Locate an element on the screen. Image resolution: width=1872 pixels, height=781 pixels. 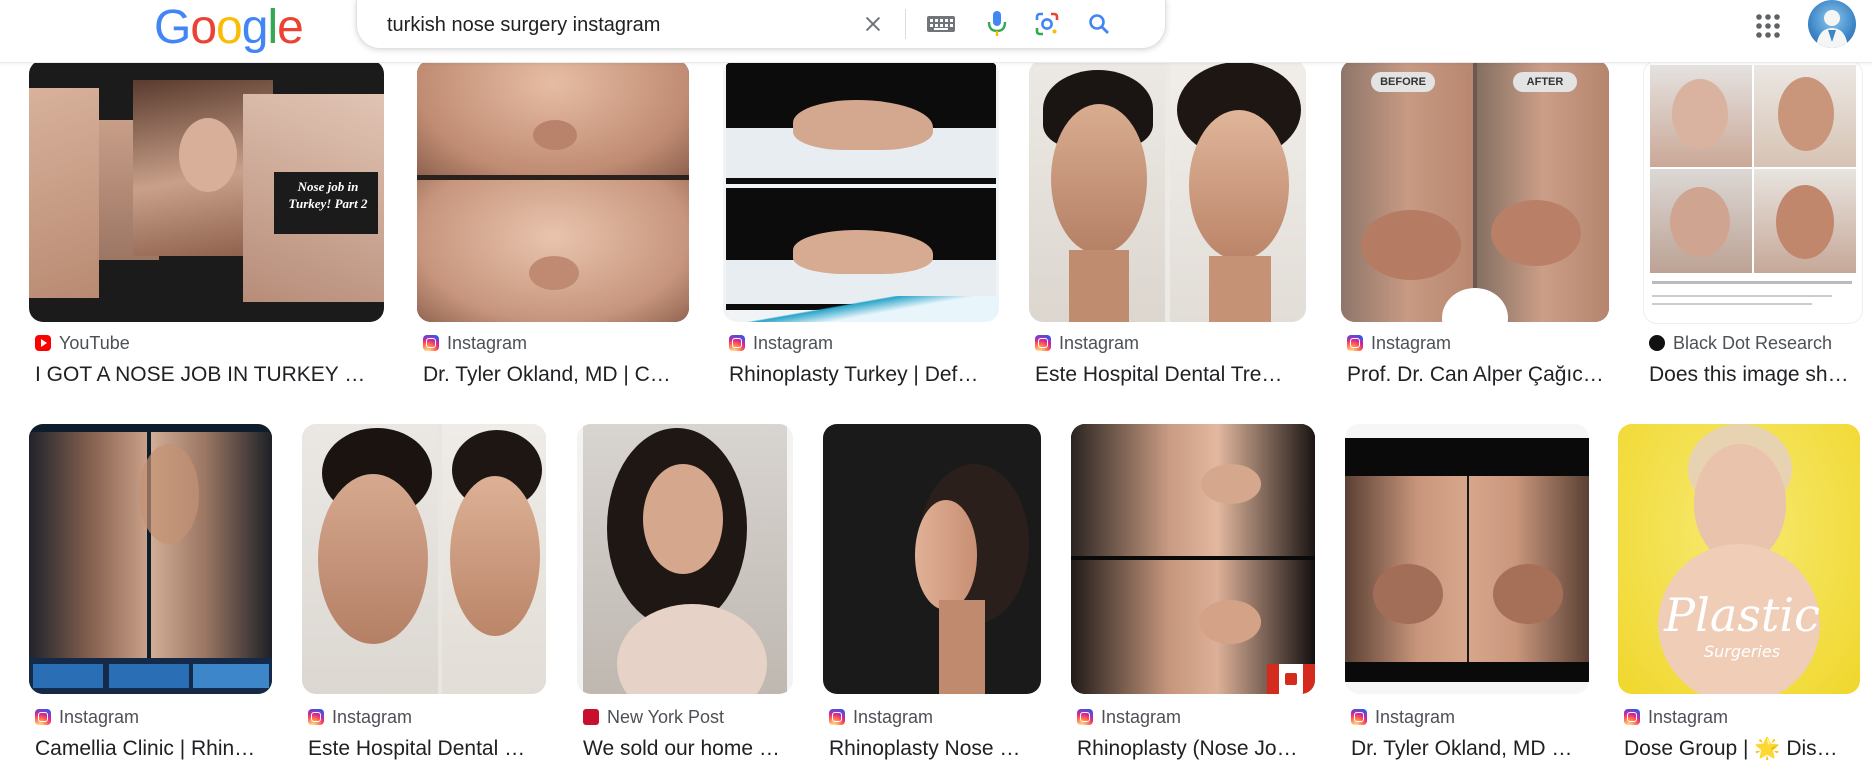
youtube-icon is located at coordinates (43, 343).